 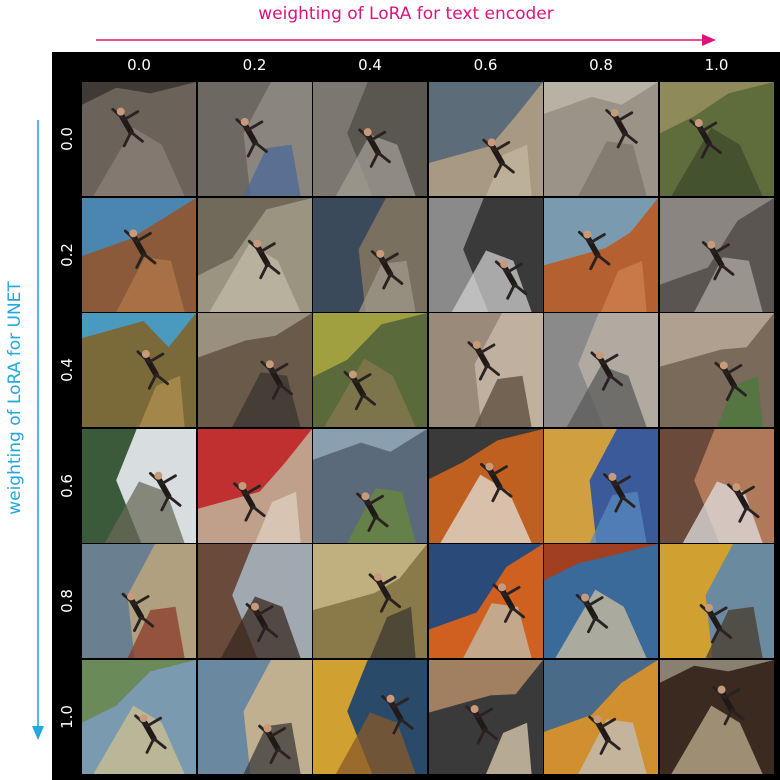 I want to click on generated-image-r0-c2, so click(x=370, y=139).